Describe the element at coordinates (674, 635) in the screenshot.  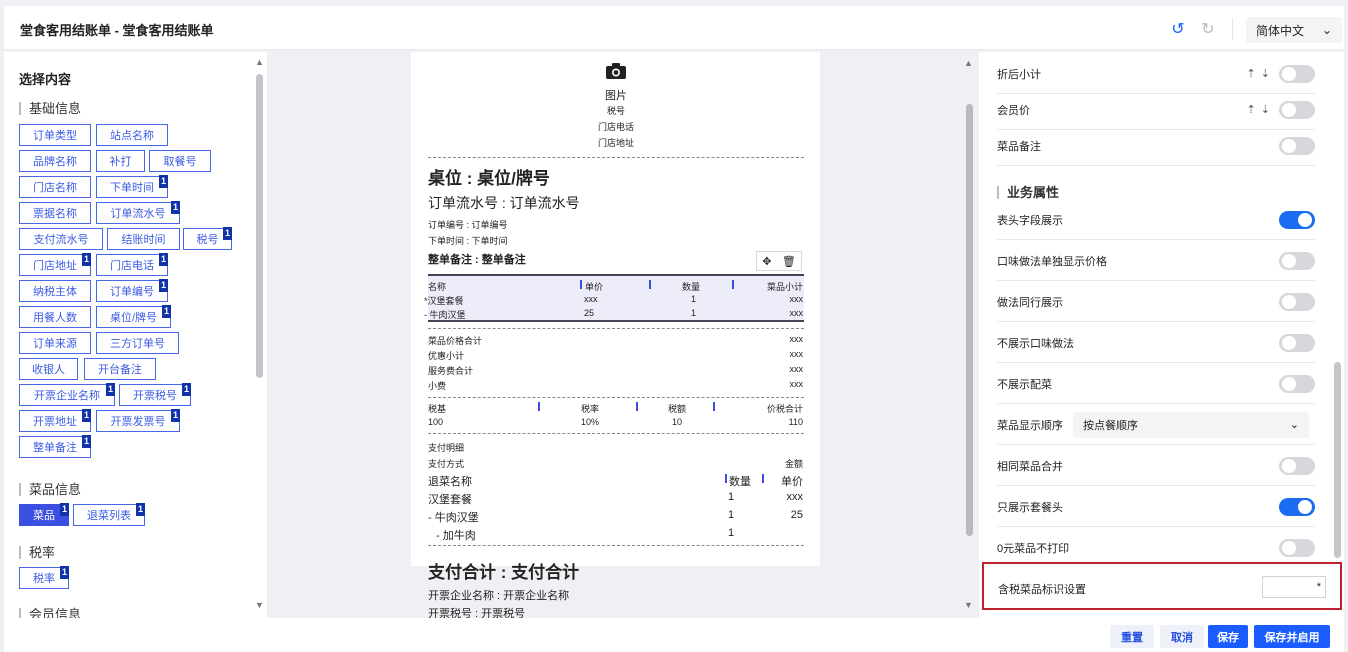
I see `footer-bar: 重置 取消 保存 保存并启用` at that location.